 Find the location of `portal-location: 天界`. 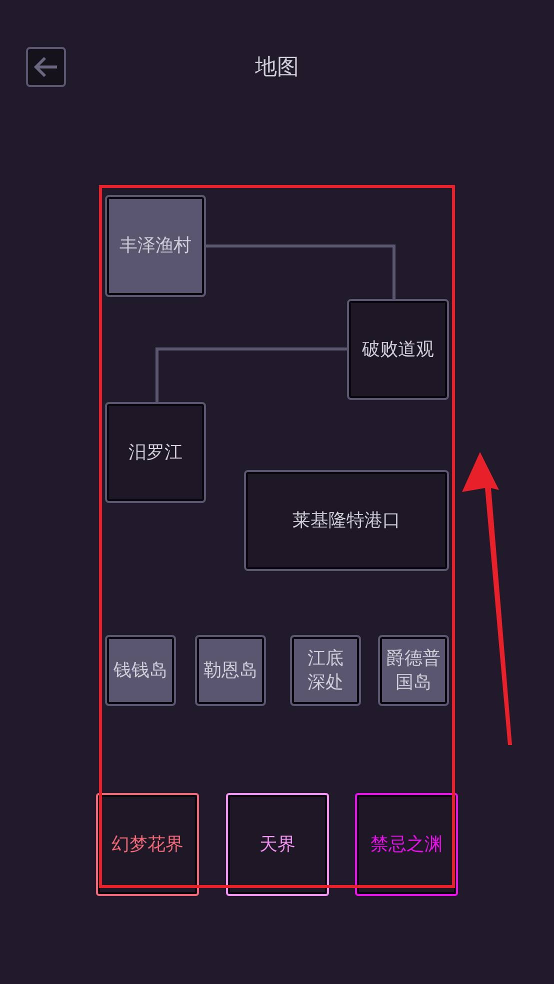

portal-location: 天界 is located at coordinates (277, 844).